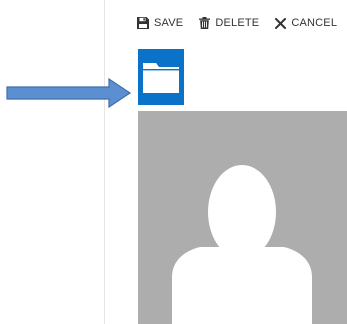  I want to click on pane-divider, so click(104, 162).